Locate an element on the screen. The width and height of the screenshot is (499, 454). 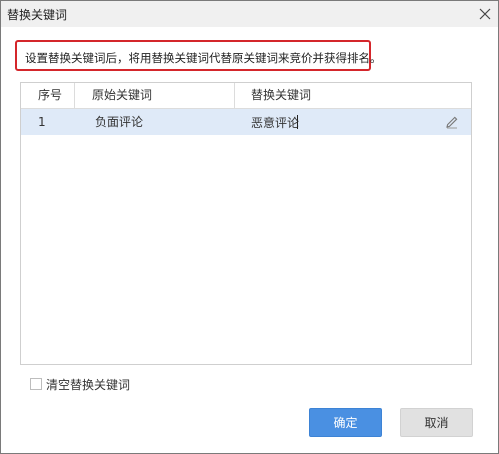
notice-text: 设置替换关键词后，将用替换关键词代替原关键词来竞价并获得排名。 is located at coordinates (203, 58).